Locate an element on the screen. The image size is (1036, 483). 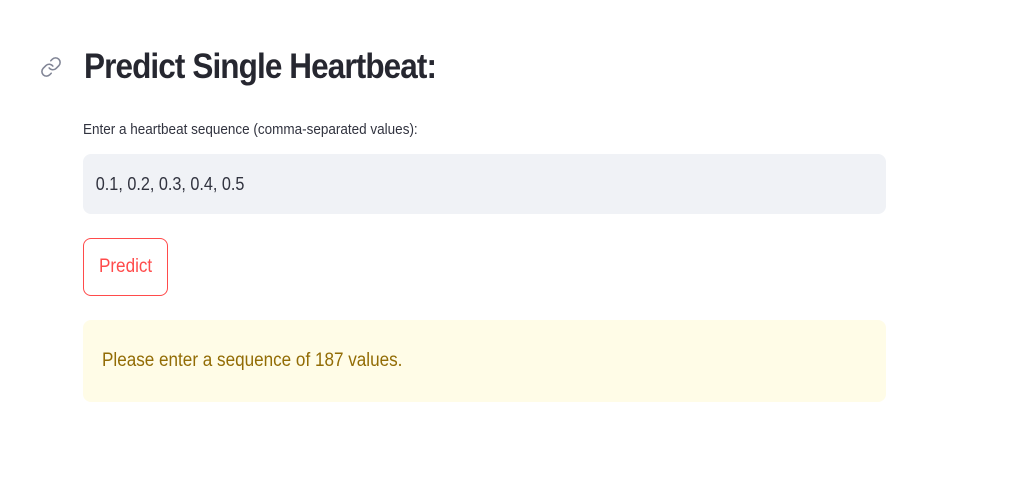
predict-button-label: Predict is located at coordinates (125, 266).